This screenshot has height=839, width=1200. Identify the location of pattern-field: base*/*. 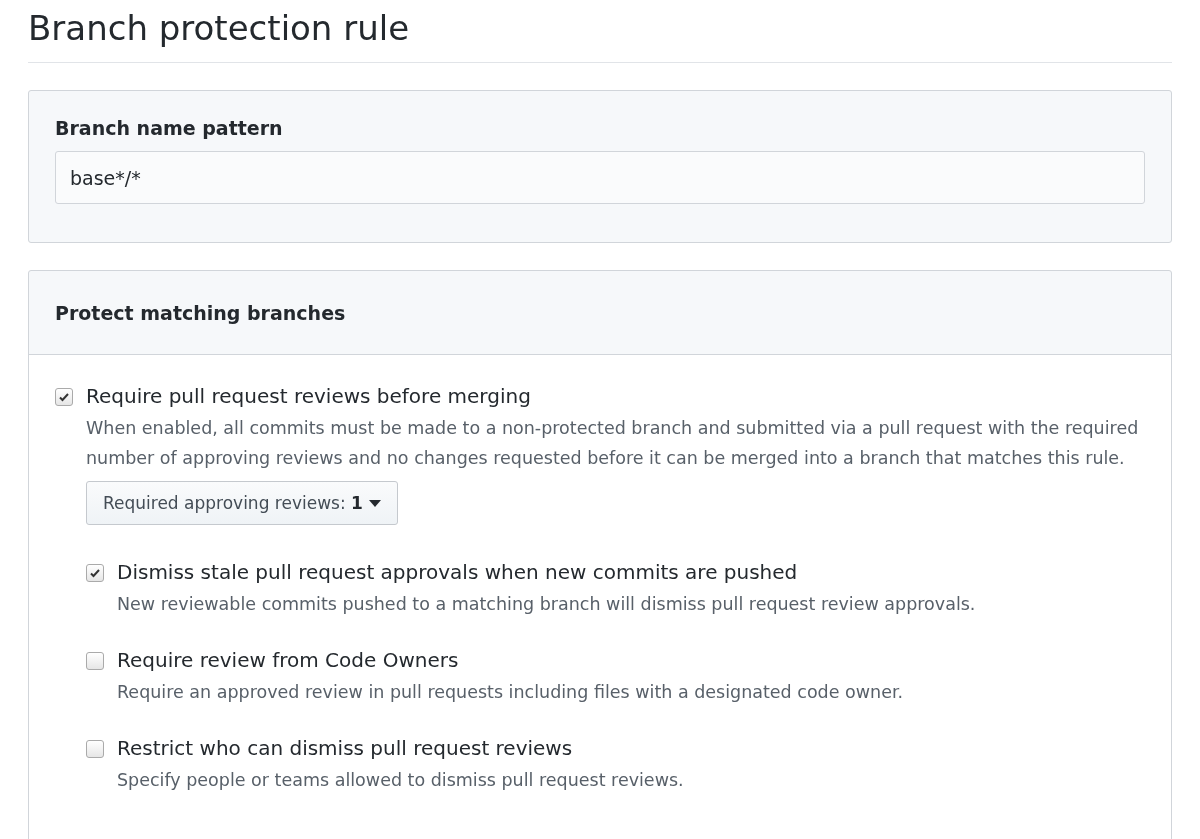
(600, 177).